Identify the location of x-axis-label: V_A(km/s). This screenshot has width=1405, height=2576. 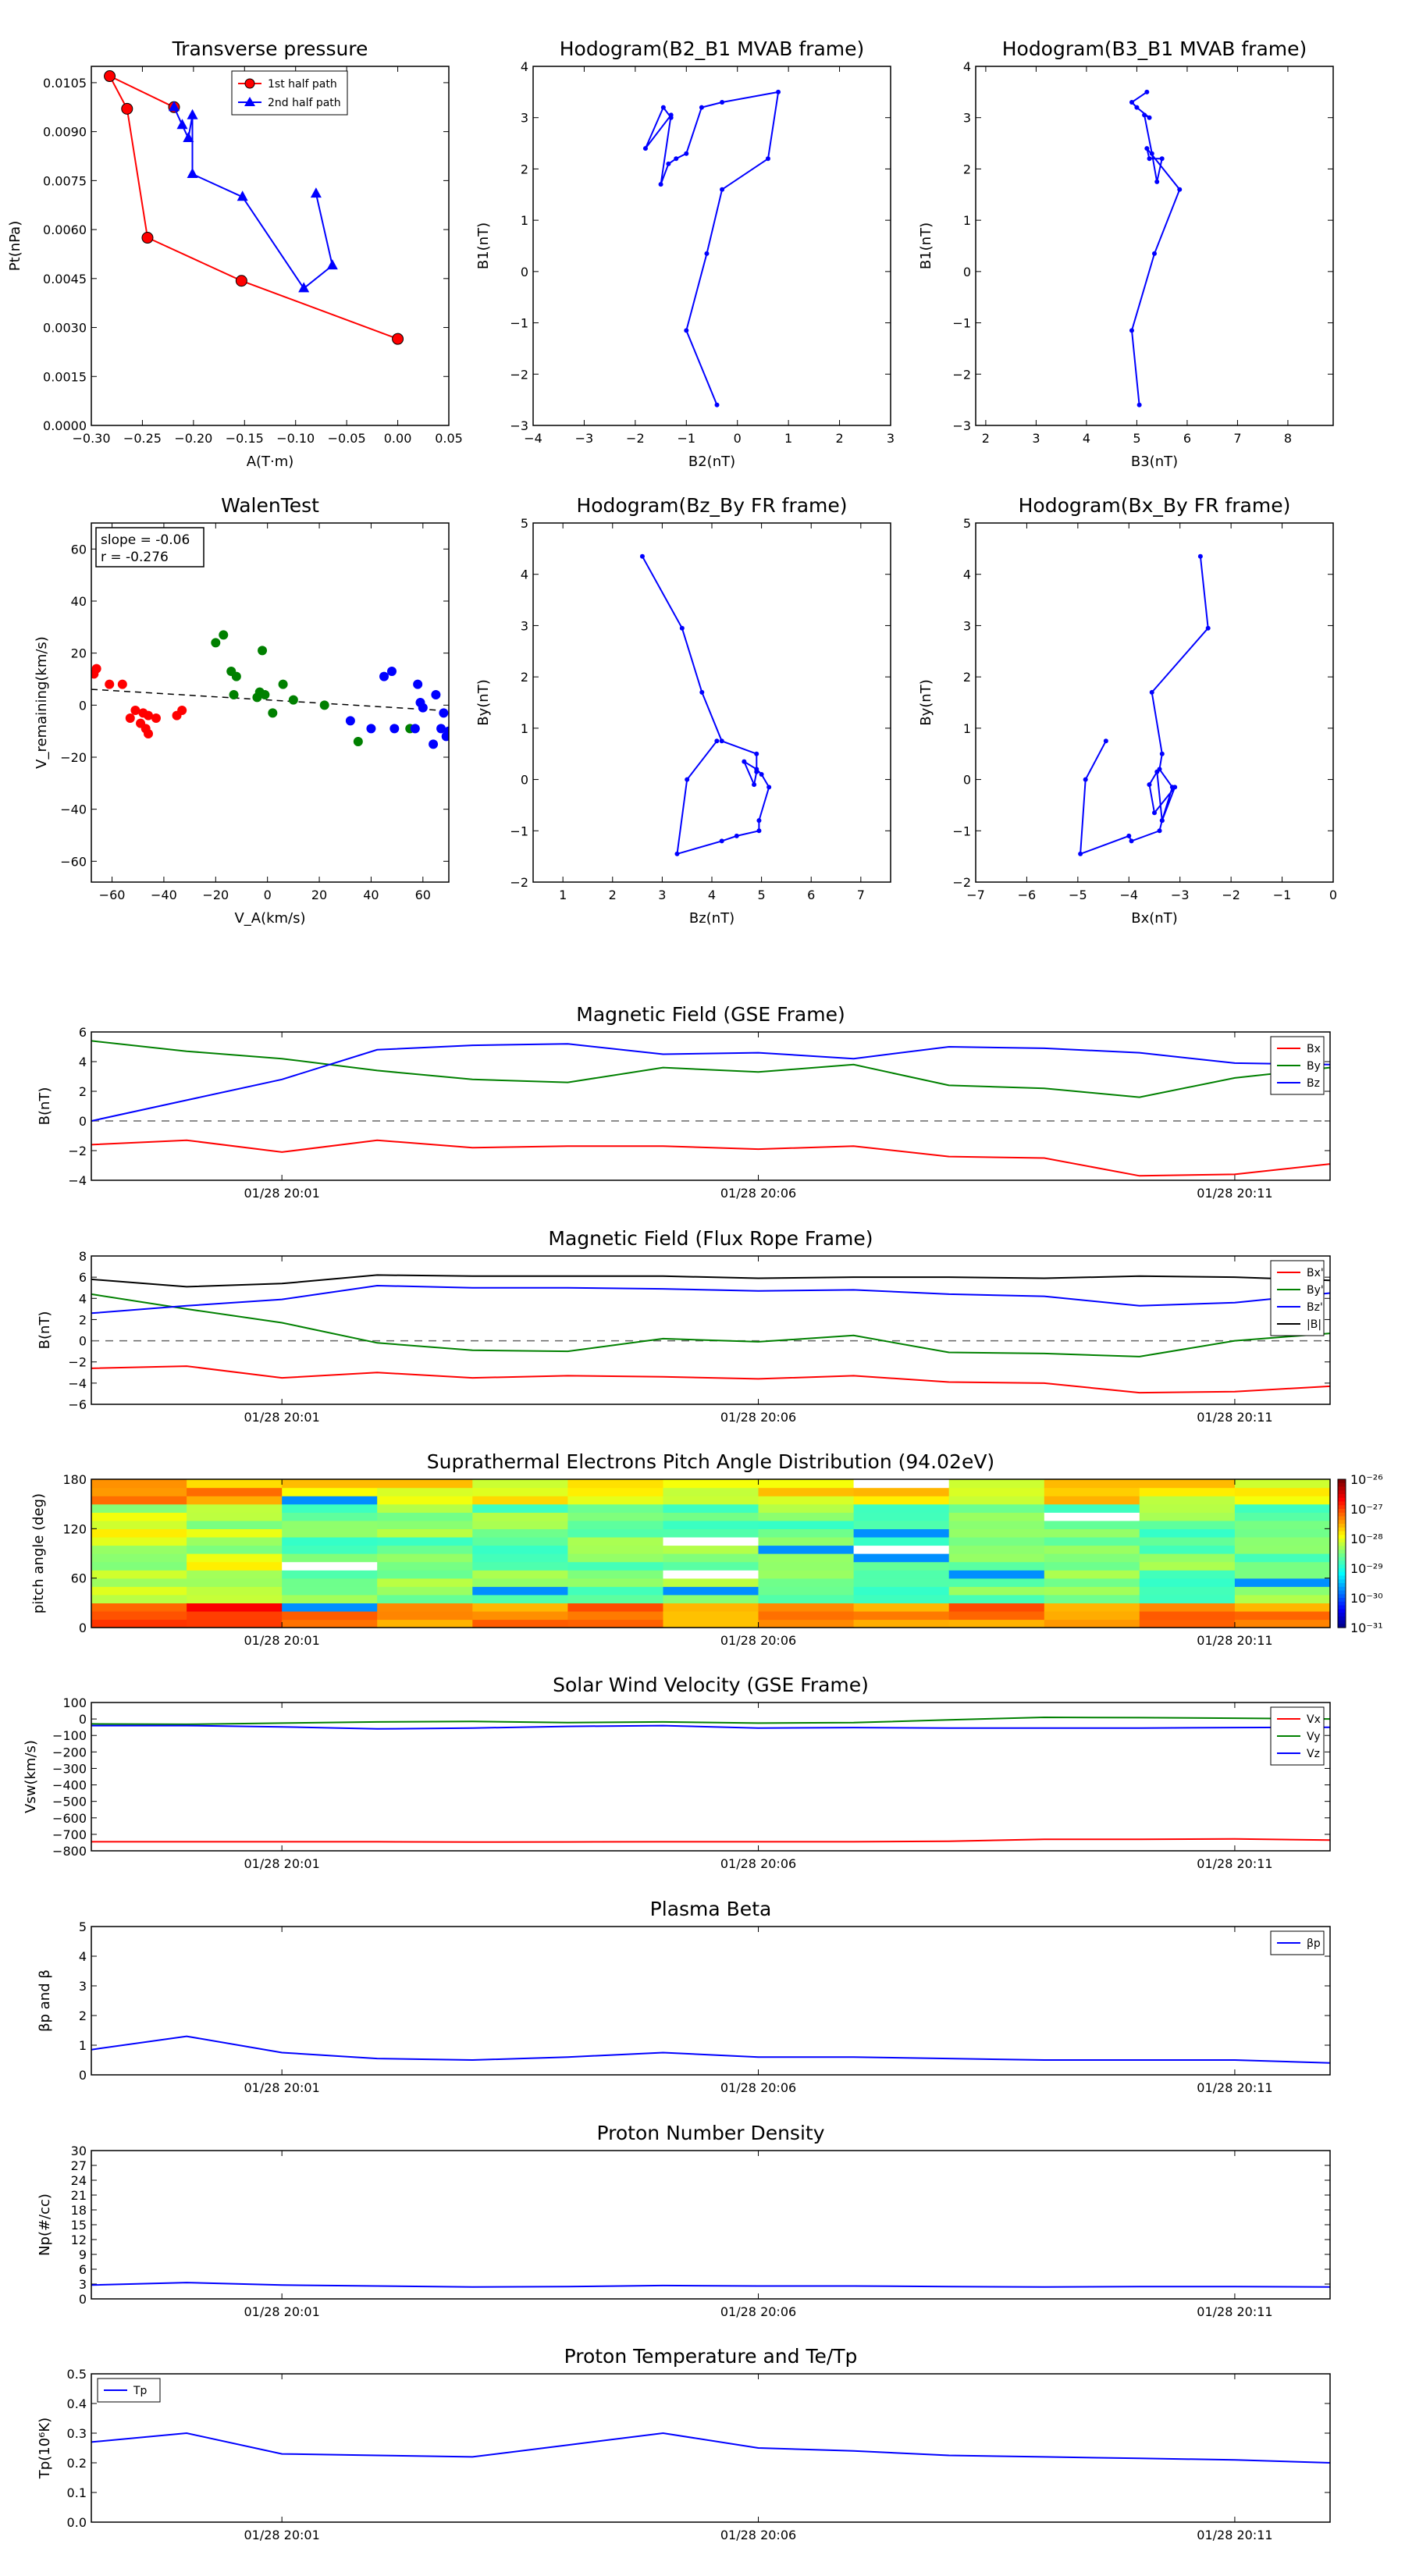
(270, 919).